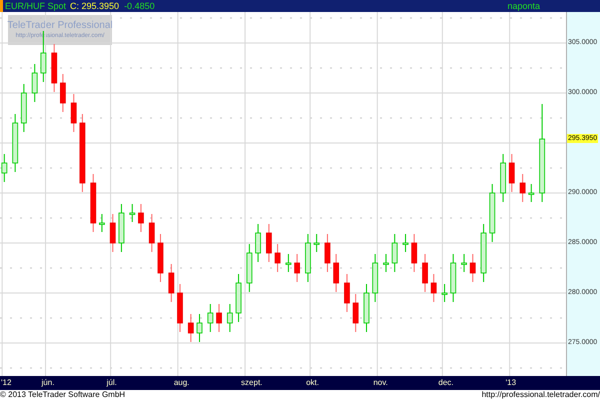 This screenshot has width=600, height=400. Describe the element at coordinates (63, 395) in the screenshot. I see `copyright-text: © 2013 TeleTrader Software GmbH` at that location.